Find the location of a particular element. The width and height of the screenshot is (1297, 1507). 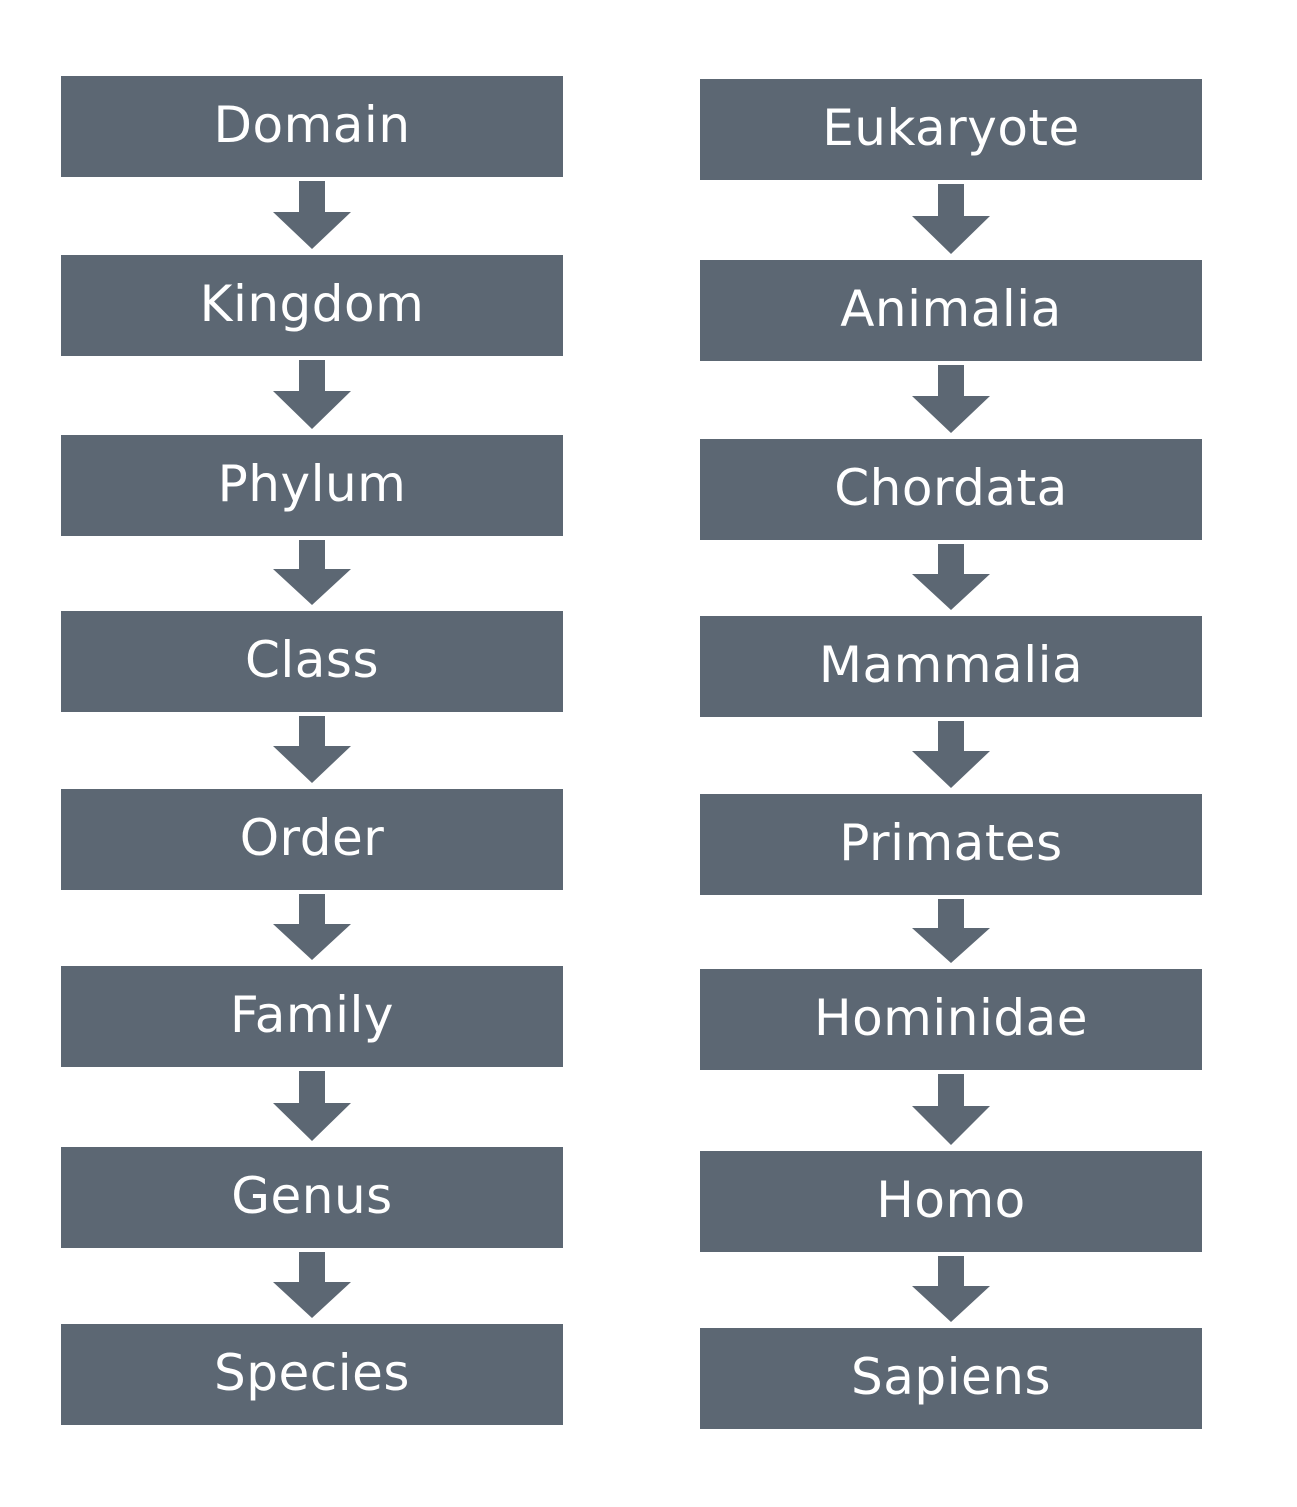

taxon-box-chordata: Chordata is located at coordinates (951, 489).